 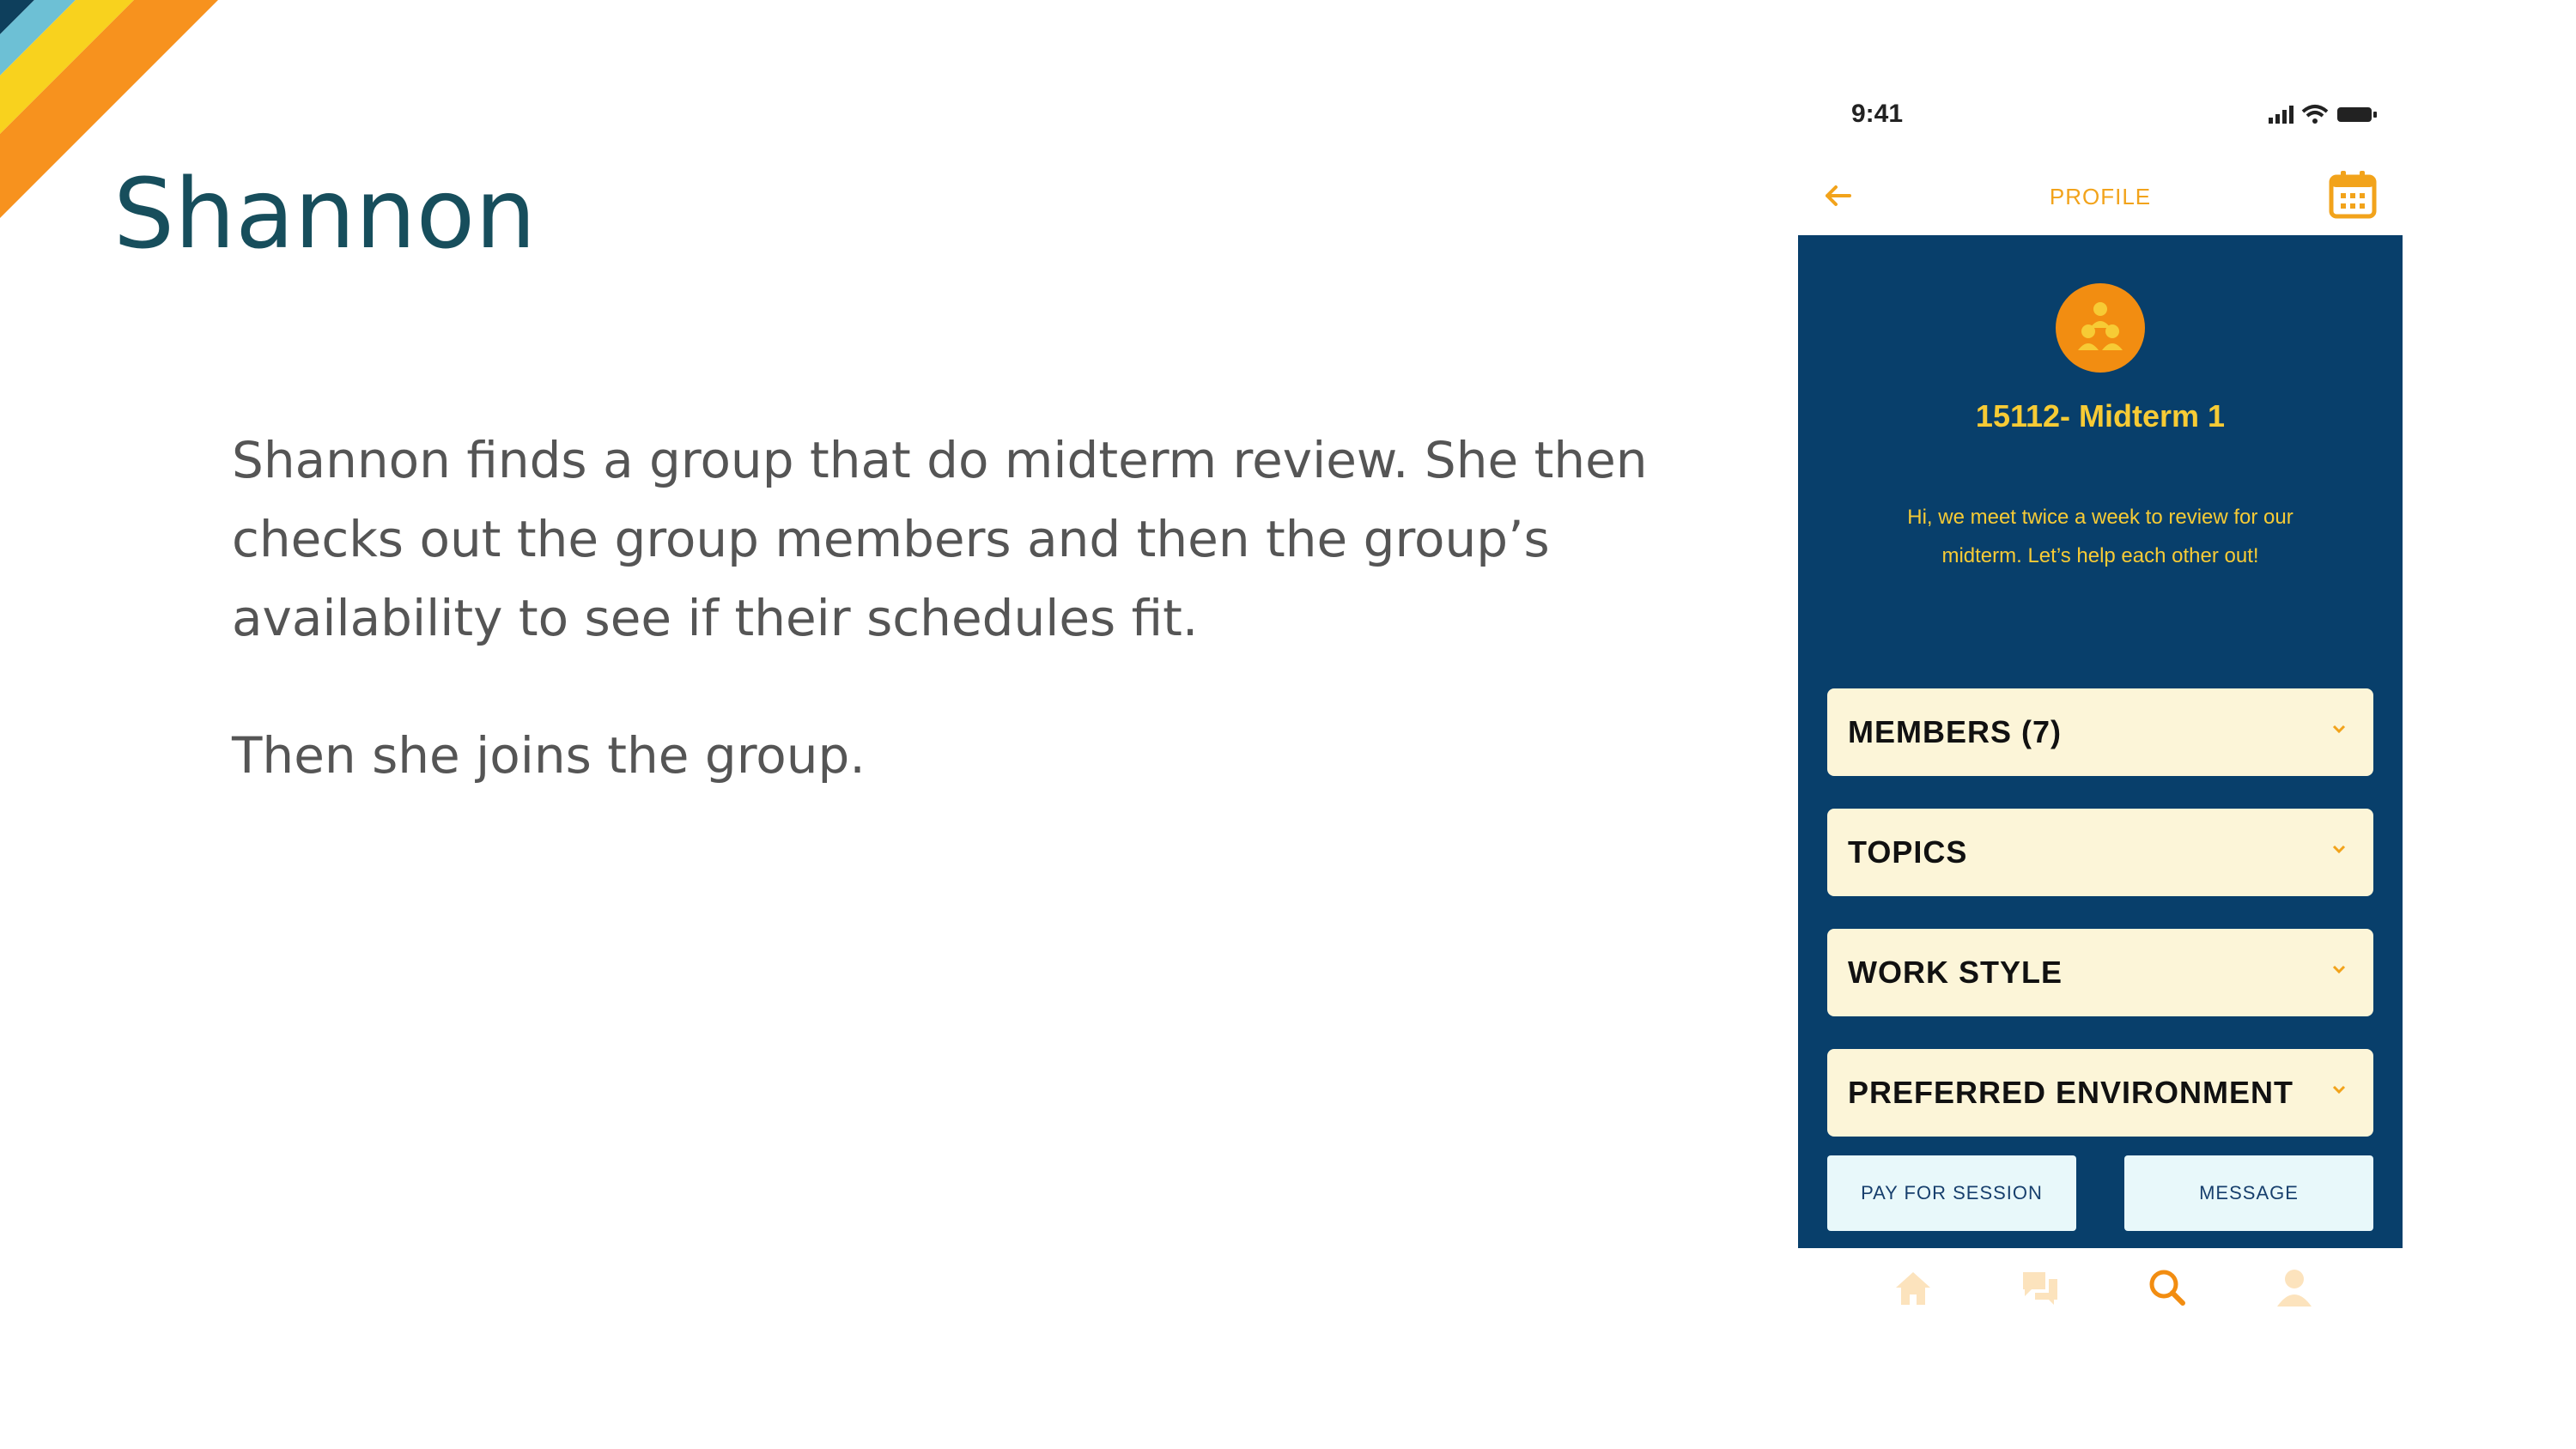 I want to click on app-header: PROFILE, so click(x=2100, y=195).